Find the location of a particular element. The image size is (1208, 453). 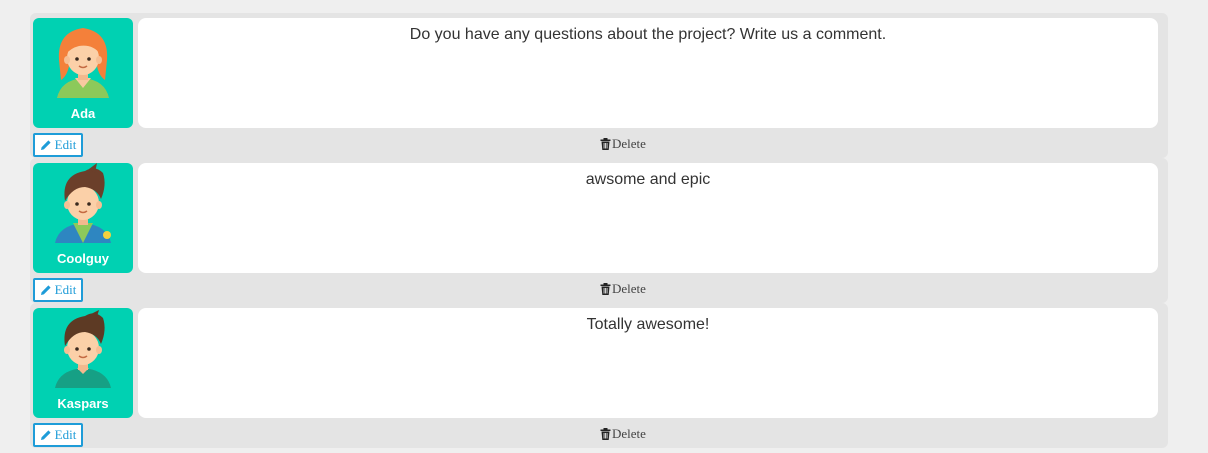

boy-avatar-icon is located at coordinates (83, 349).